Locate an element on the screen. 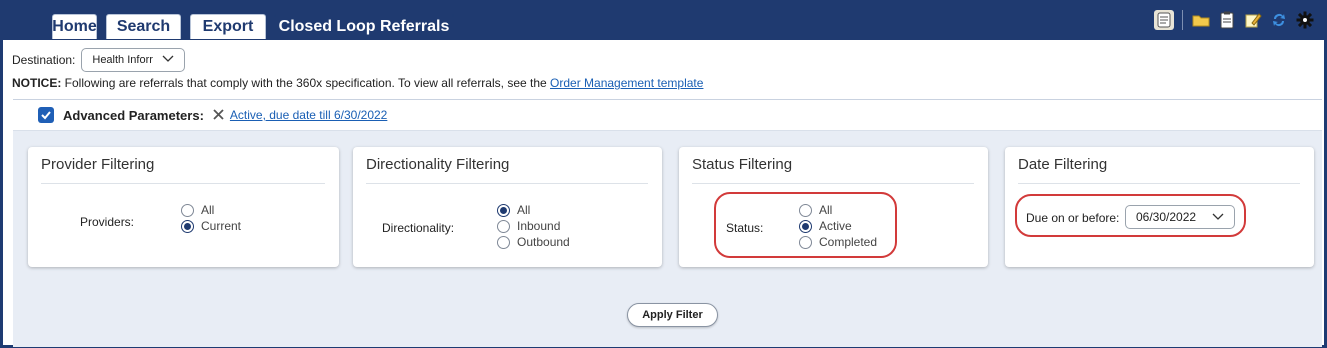 This screenshot has height=348, width=1327. status-label: Status: is located at coordinates (745, 228).